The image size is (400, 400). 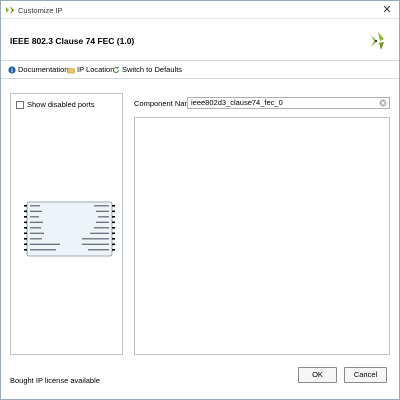 What do you see at coordinates (12, 69) in the screenshot?
I see `info-icon` at bounding box center [12, 69].